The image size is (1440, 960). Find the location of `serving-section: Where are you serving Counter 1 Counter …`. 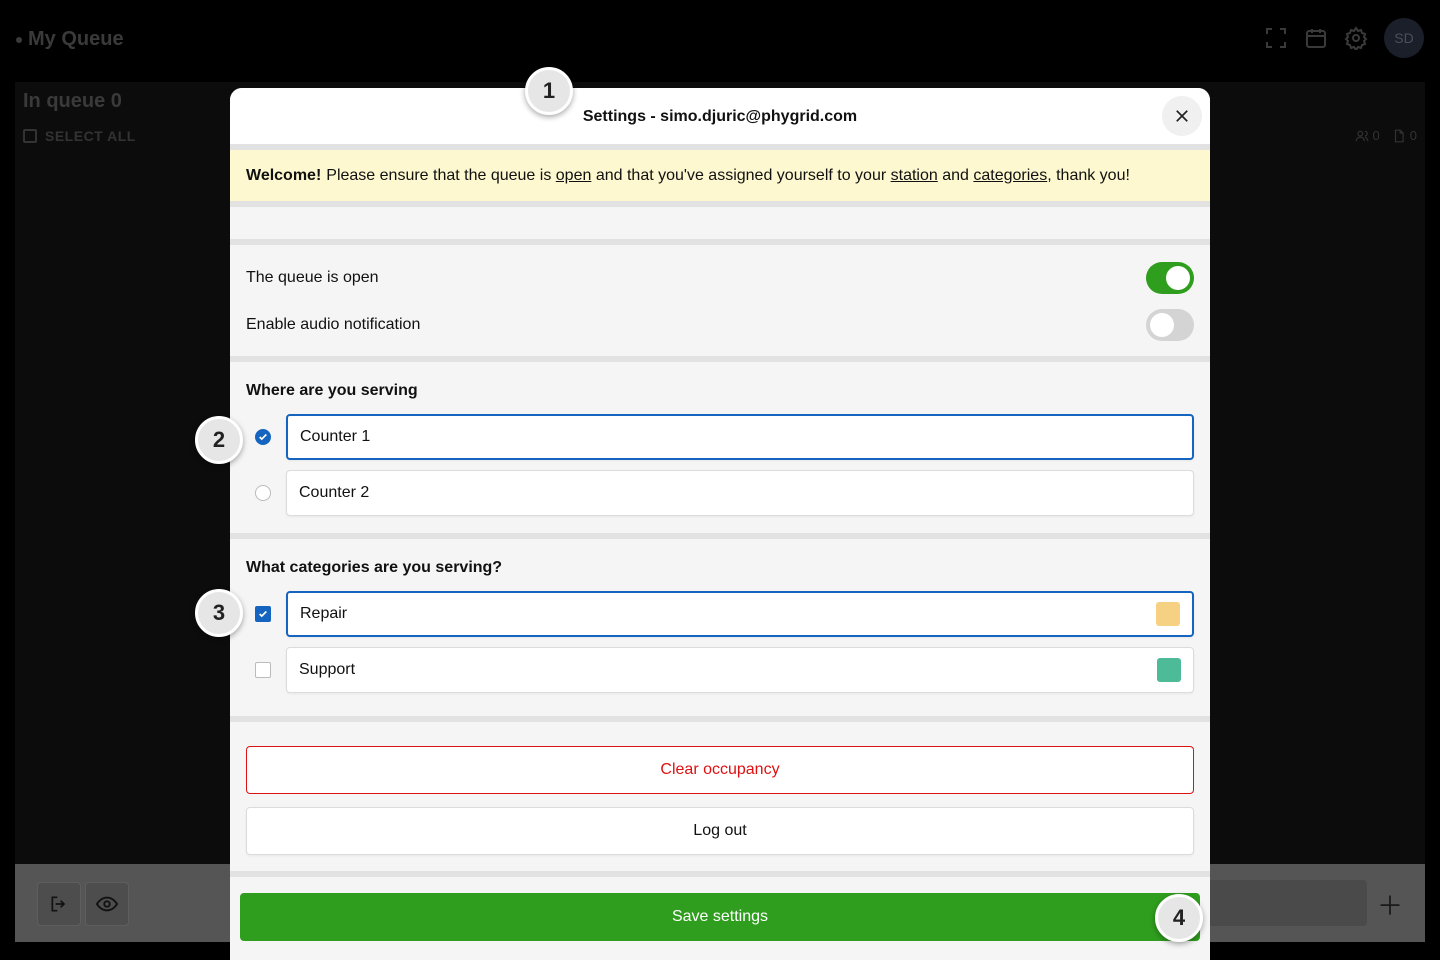

serving-section: Where are you serving Counter 1 Counter … is located at coordinates (720, 447).